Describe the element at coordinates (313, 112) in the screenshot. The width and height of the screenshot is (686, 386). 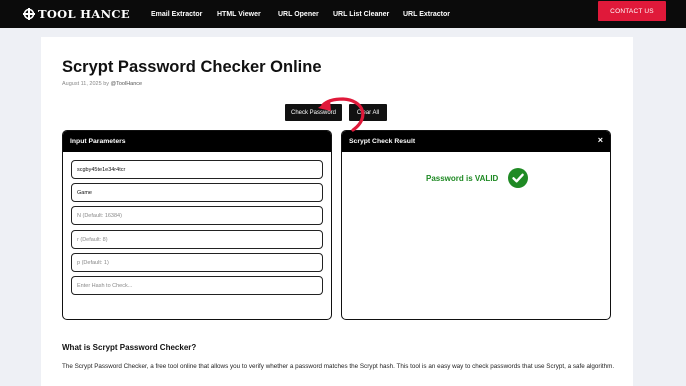
I see `check-password-button: Check Password` at that location.